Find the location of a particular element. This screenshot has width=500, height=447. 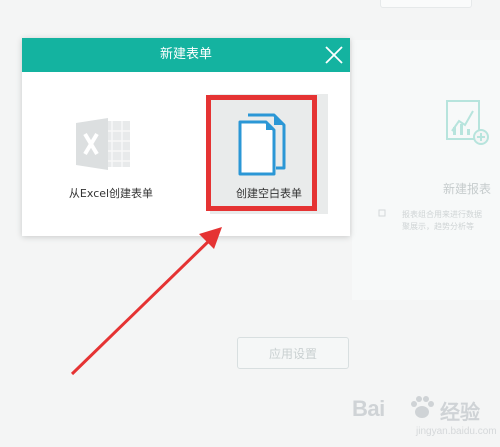

apply-settings-button: 应用设置 is located at coordinates (293, 353).